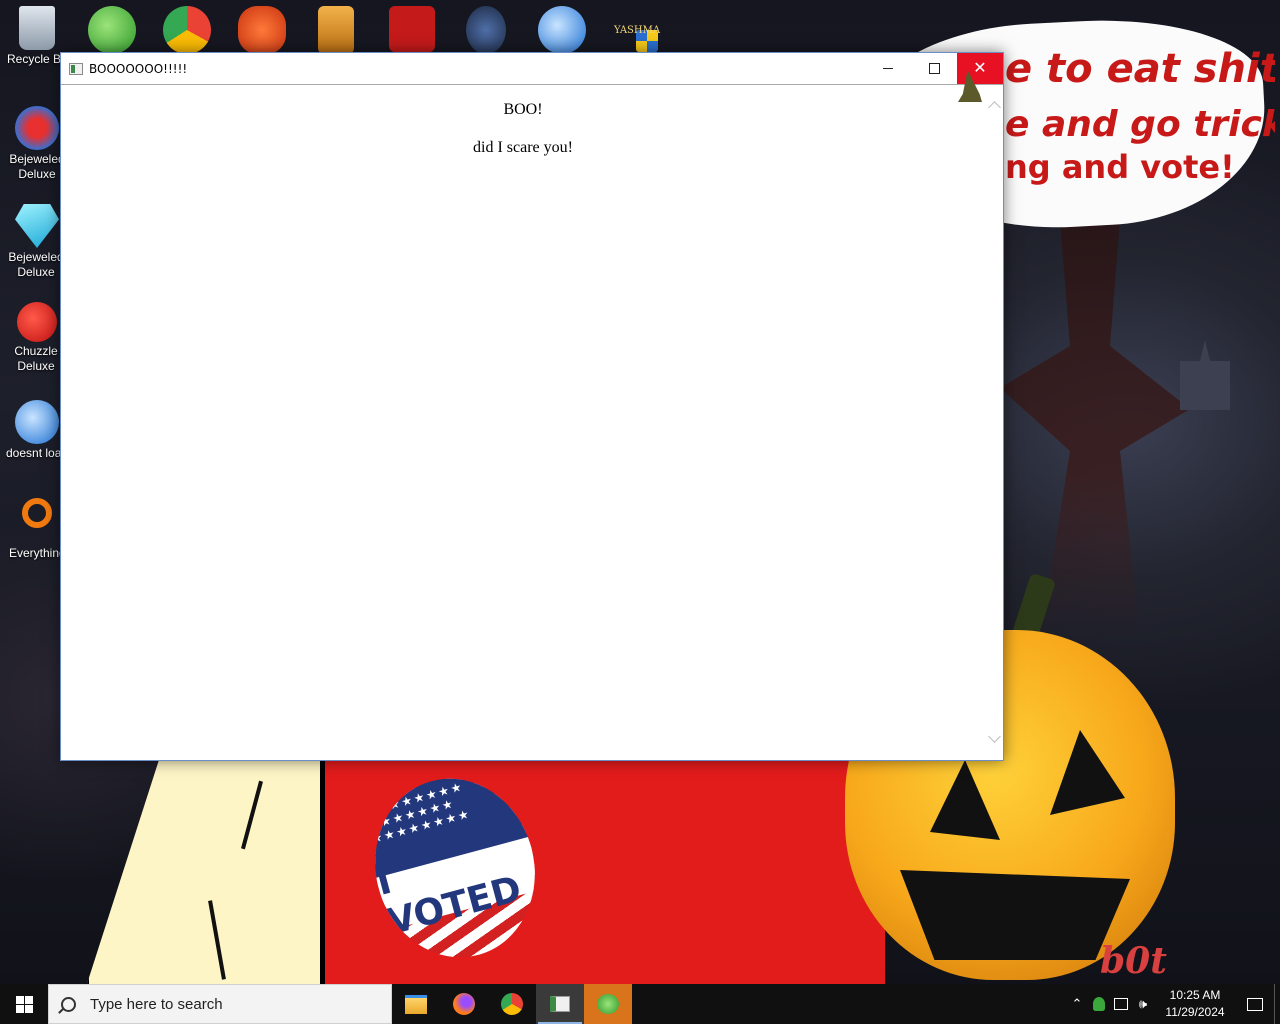 This screenshot has width=1280, height=1024. What do you see at coordinates (1195, 1004) in the screenshot?
I see `taskbar-clock: 10:25 AM 11/29/2024` at bounding box center [1195, 1004].